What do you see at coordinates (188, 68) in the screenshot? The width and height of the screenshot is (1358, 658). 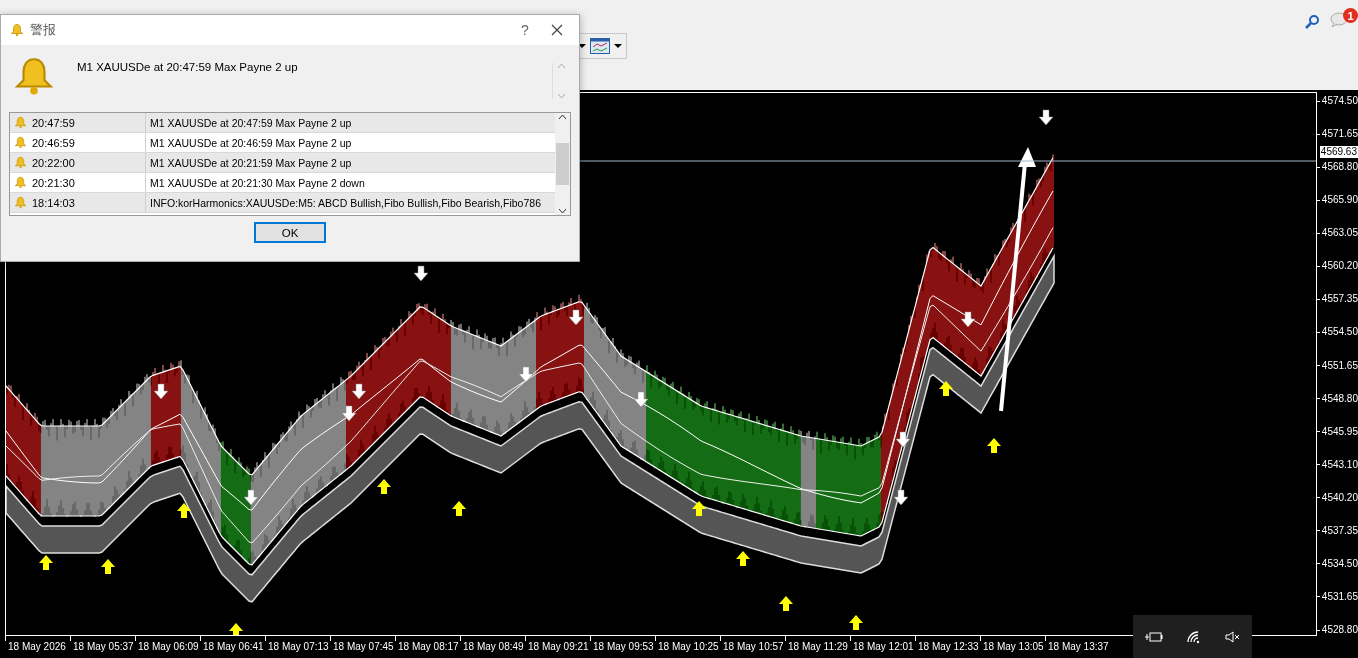 I see `alert-message: M1 XAUUSDe at 20:47:59 Max Payne 2 up` at bounding box center [188, 68].